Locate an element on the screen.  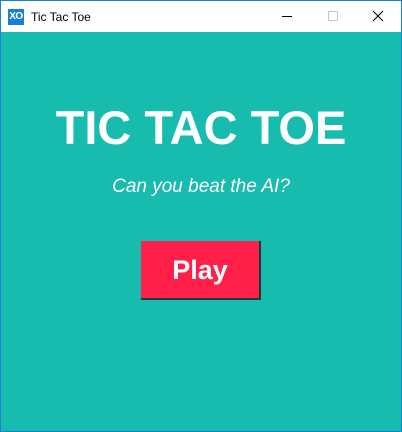
title-bar: XO Tic Tac Toe is located at coordinates (201, 16).